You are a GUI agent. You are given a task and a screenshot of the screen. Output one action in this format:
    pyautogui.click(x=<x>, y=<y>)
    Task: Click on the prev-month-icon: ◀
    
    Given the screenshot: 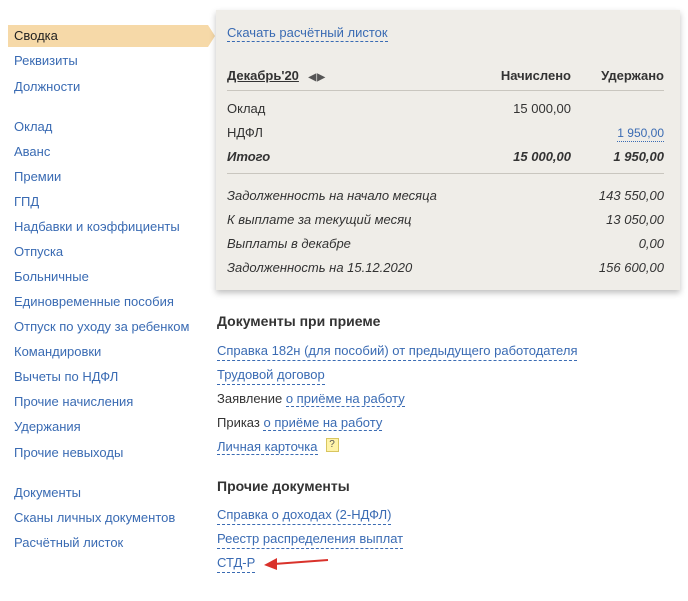 What is the action you would take?
    pyautogui.click(x=313, y=77)
    